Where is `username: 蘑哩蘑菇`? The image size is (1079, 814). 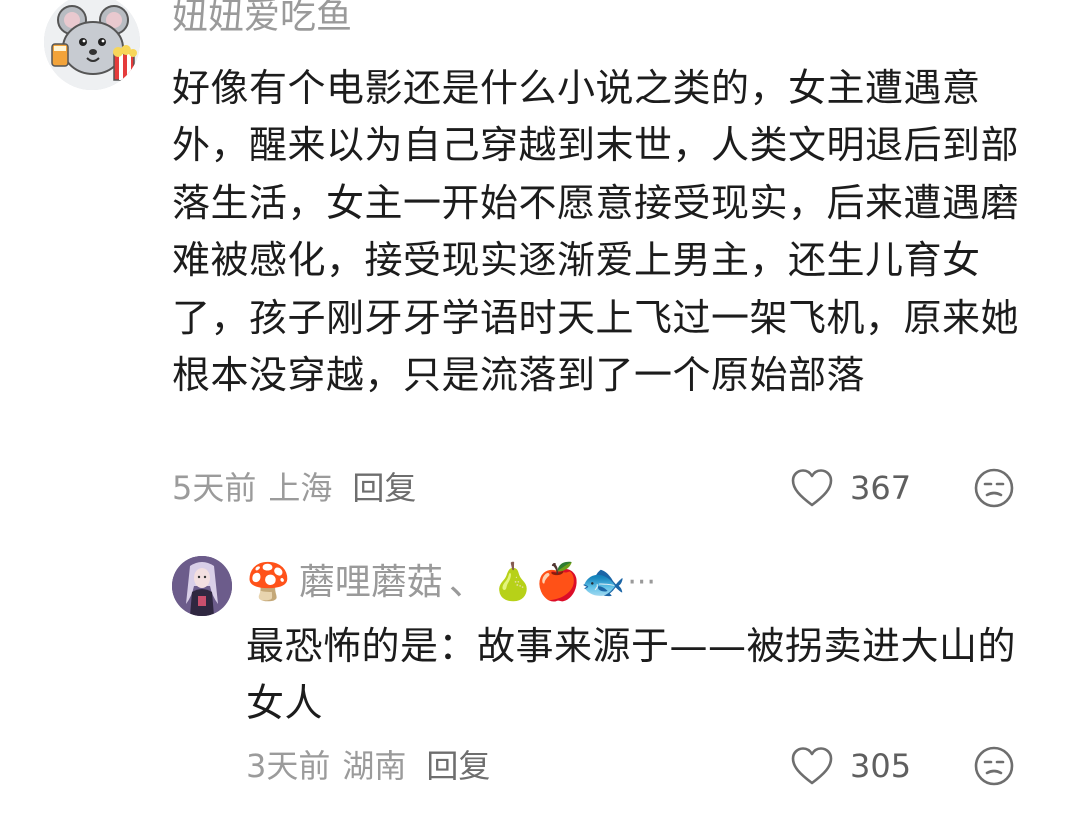
username: 蘑哩蘑菇 is located at coordinates (370, 582).